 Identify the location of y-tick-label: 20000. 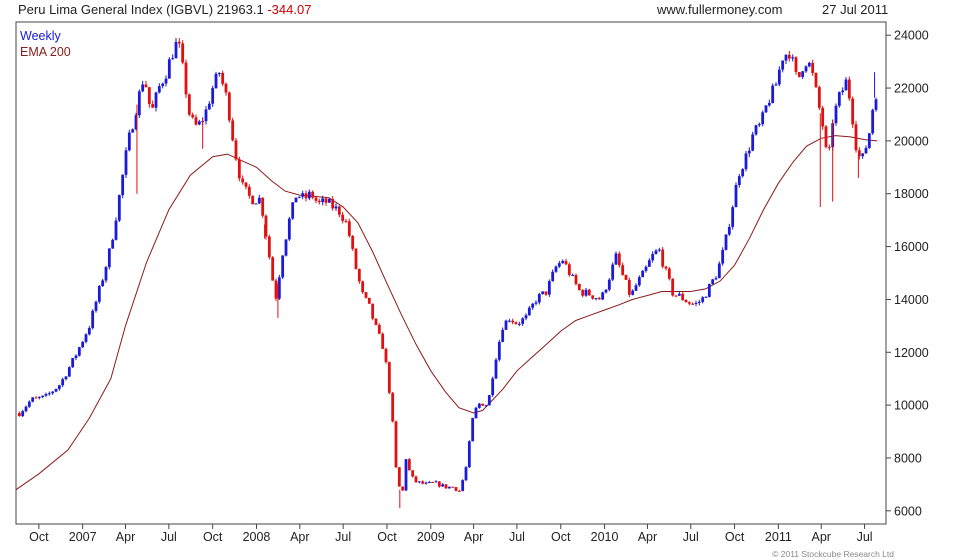
(911, 141).